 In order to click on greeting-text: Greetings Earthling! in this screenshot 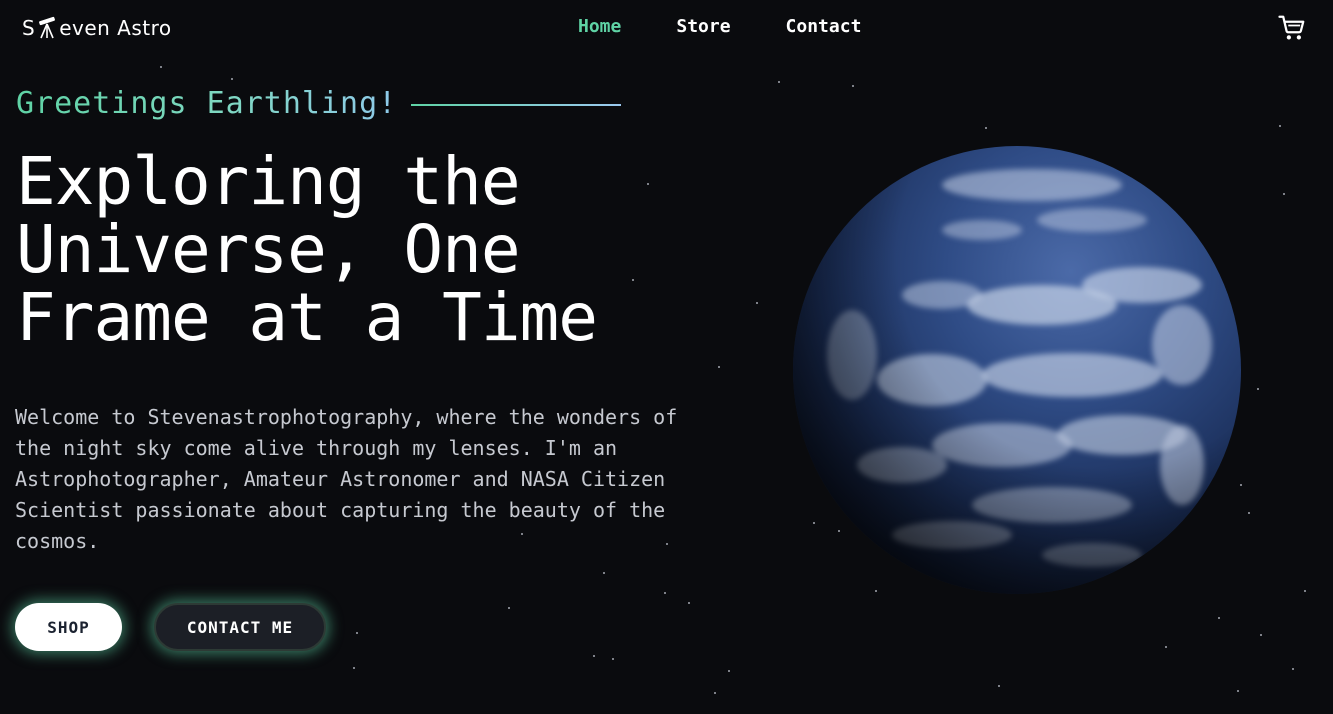, I will do `click(207, 103)`.